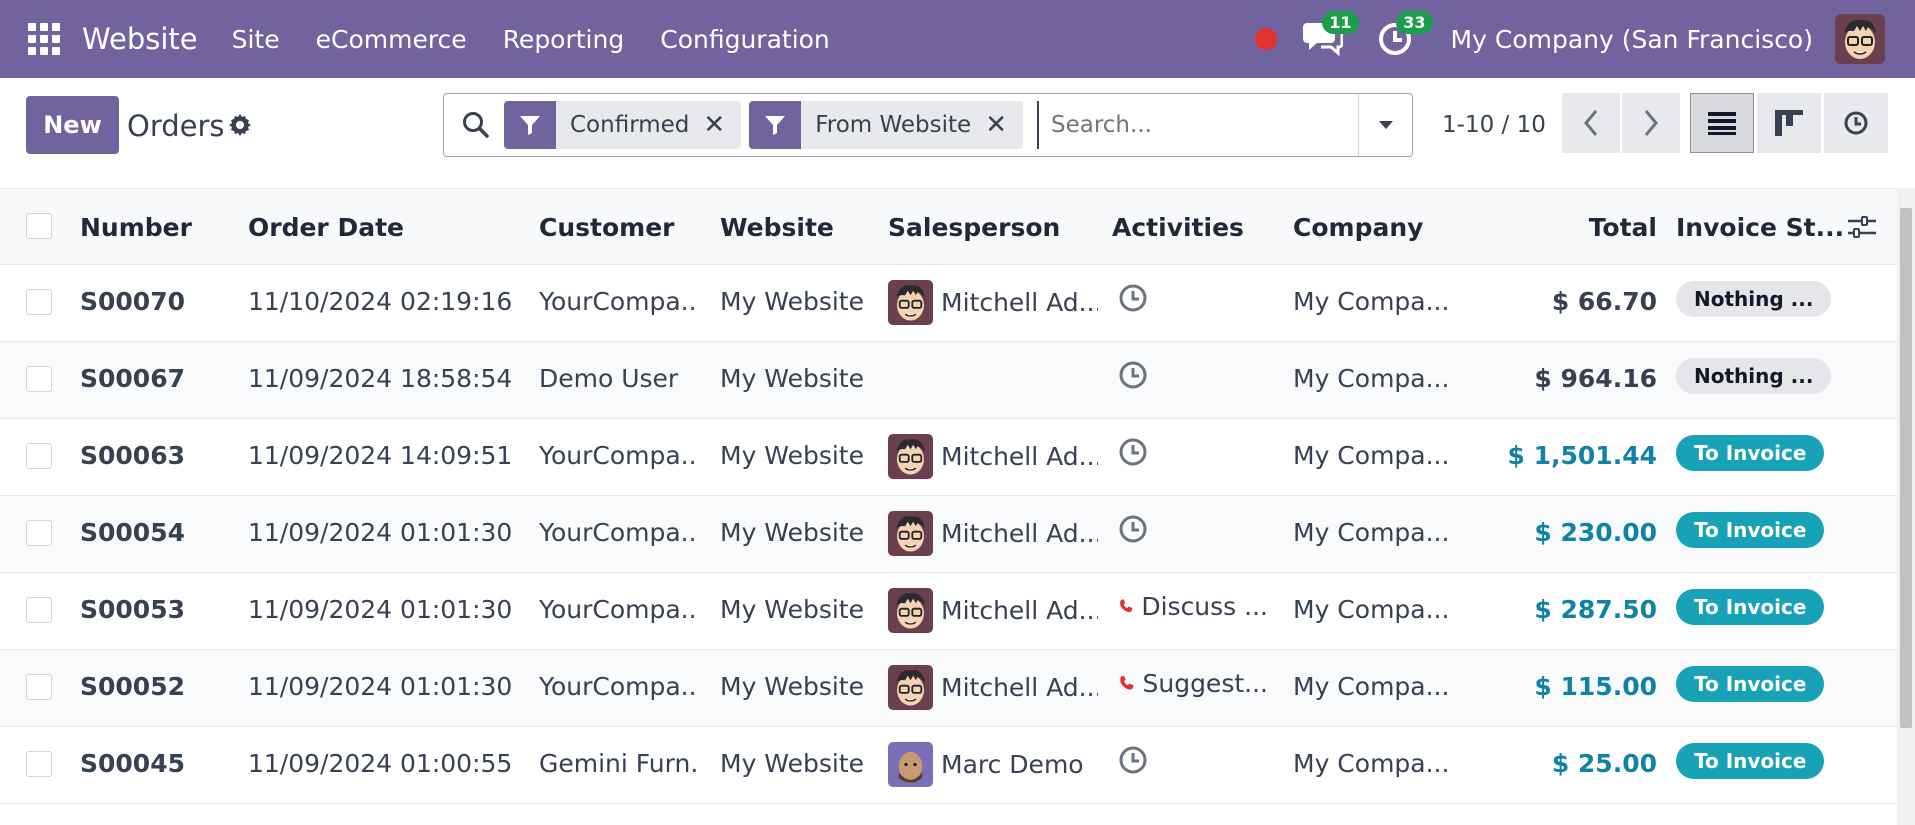  Describe the element at coordinates (1604, 763) in the screenshot. I see `order-total: $ 25.00` at that location.